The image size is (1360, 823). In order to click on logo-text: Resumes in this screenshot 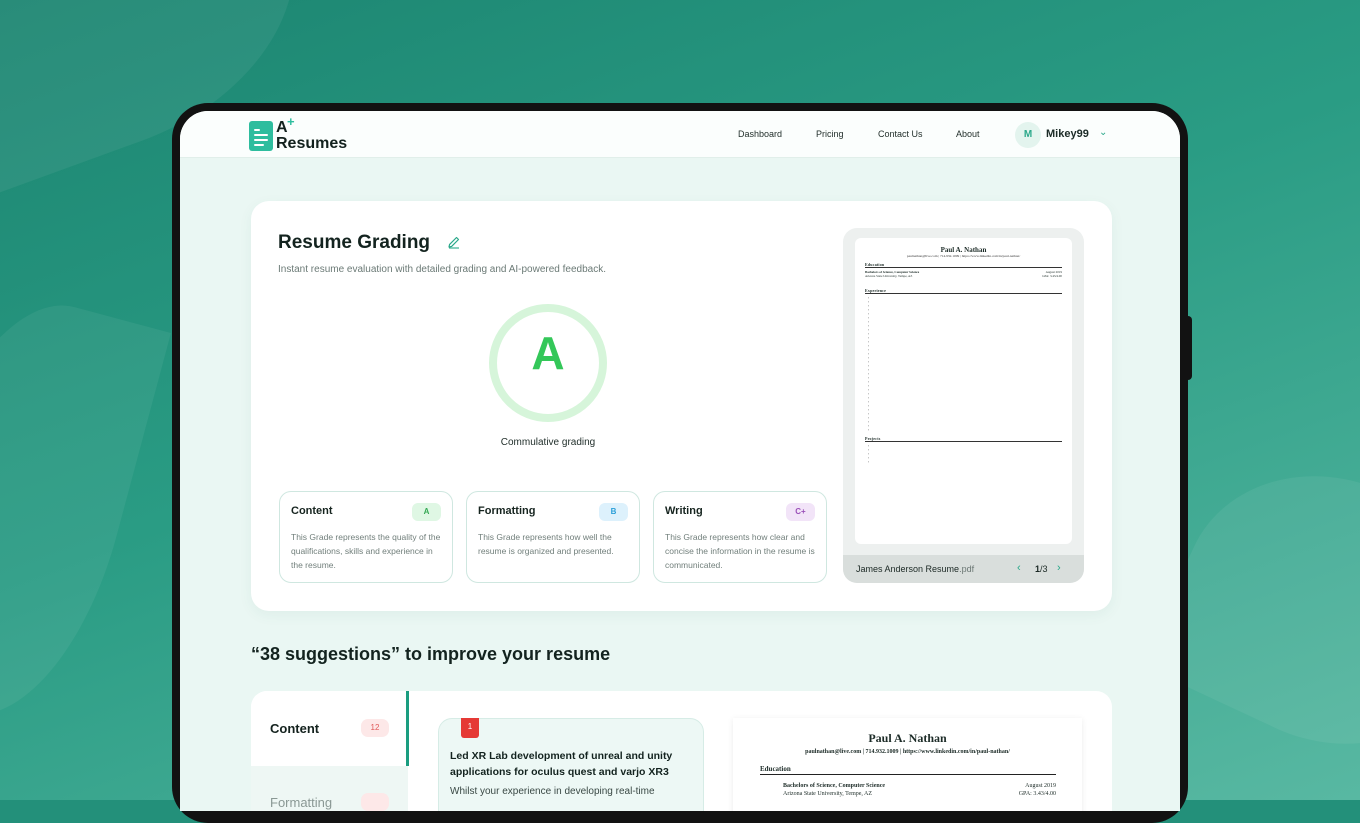, I will do `click(311, 144)`.